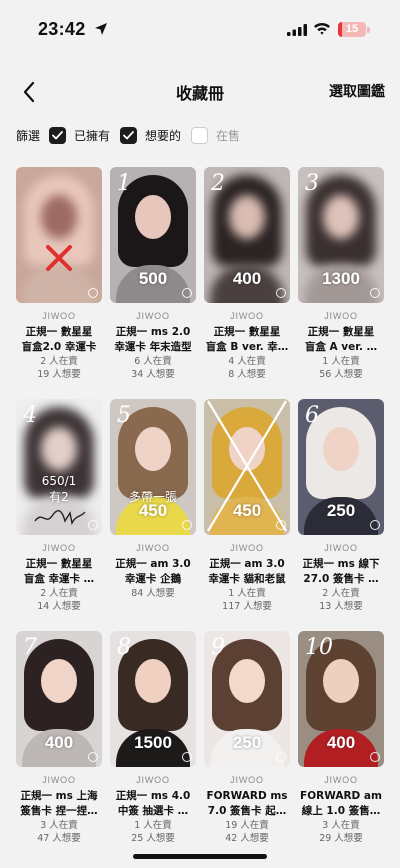  Describe the element at coordinates (341, 278) in the screenshot. I see `handwritten-price: 1300` at that location.